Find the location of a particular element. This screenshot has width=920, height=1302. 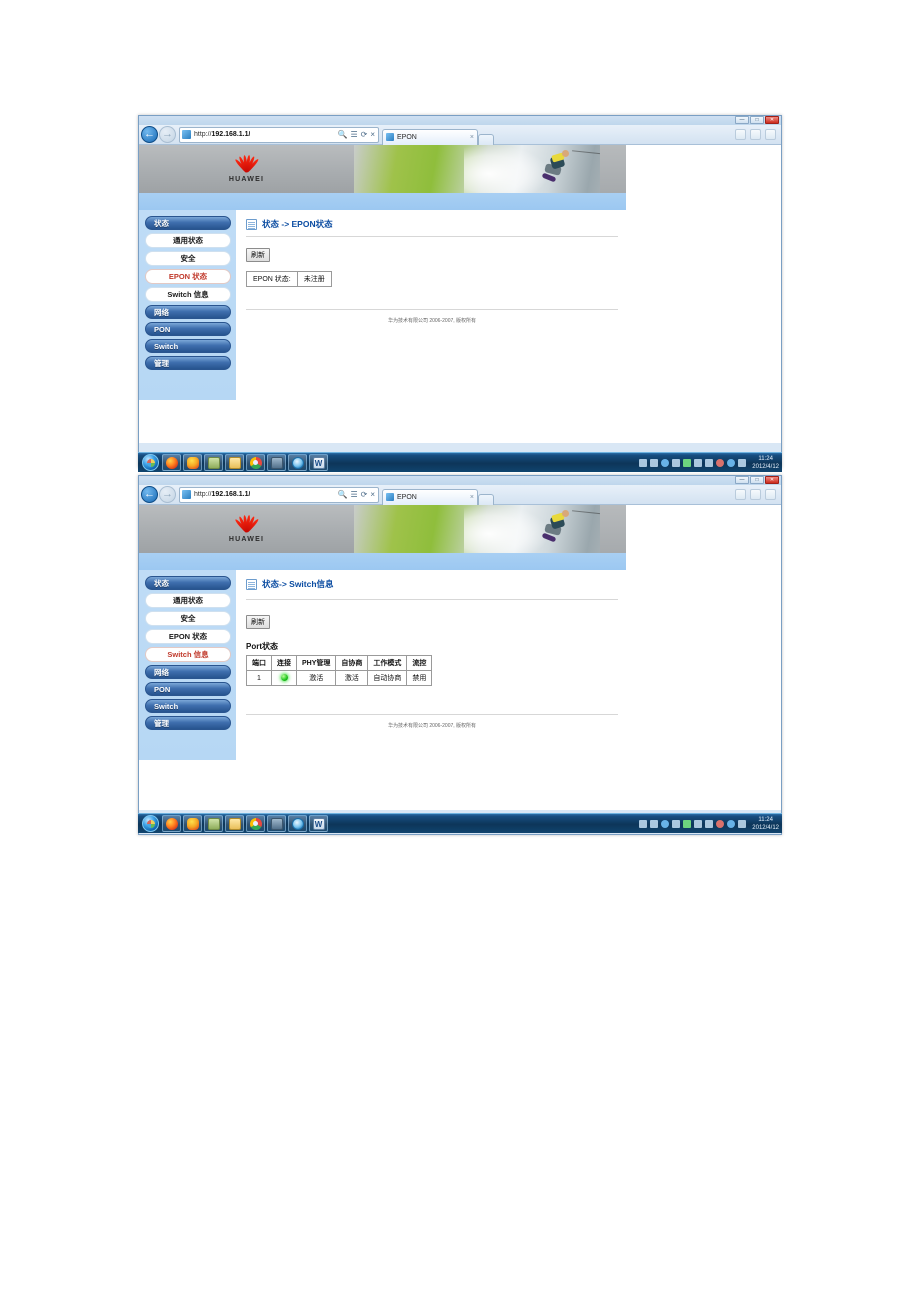

page-favicon-icon is located at coordinates (186, 134).